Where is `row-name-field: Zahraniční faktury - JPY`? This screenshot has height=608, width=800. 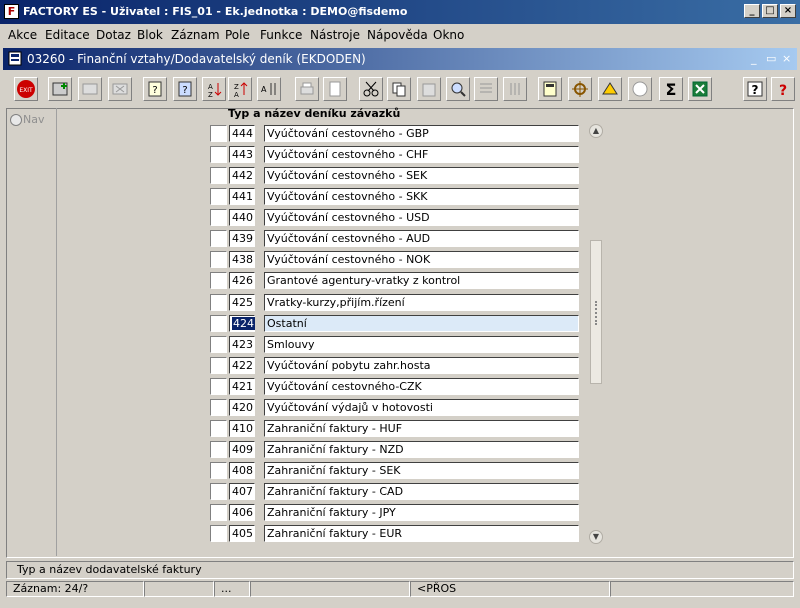
row-name-field: Zahraniční faktury - JPY is located at coordinates (421, 512).